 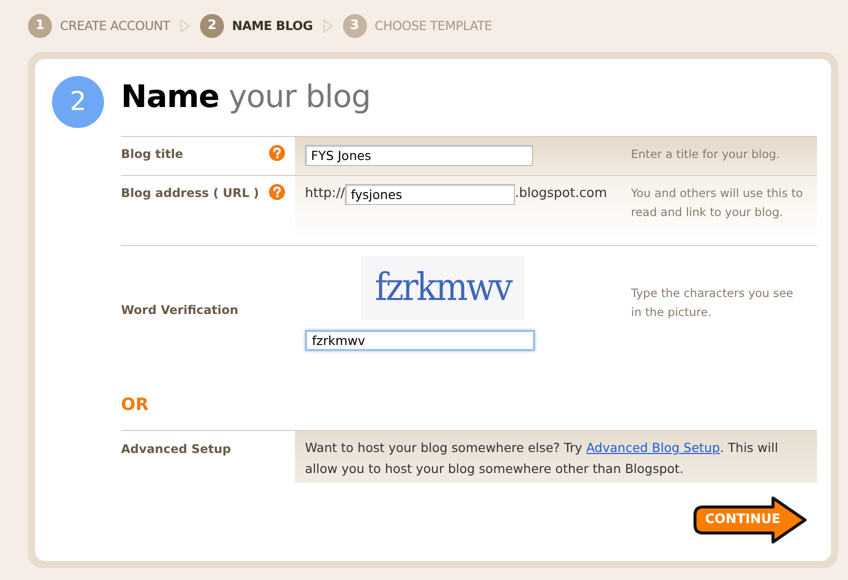 I want to click on field-label: Blog address ( URL ), so click(x=190, y=193).